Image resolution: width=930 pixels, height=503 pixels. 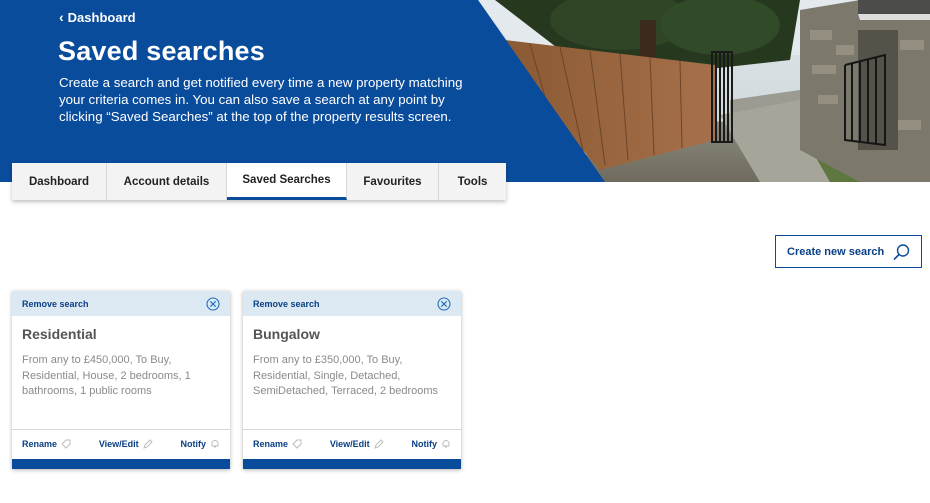 I want to click on chevron-left-icon: ‹, so click(x=61, y=17).